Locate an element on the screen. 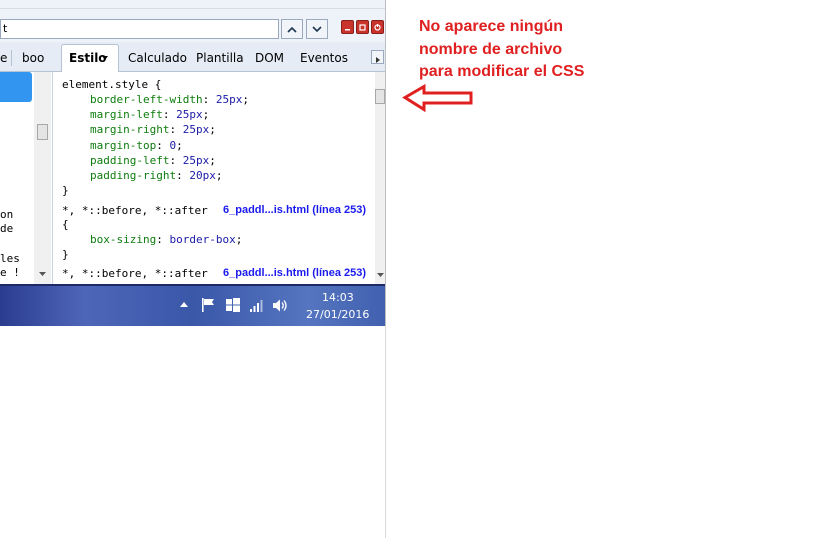  css-property-name: margin-top is located at coordinates (123, 145).